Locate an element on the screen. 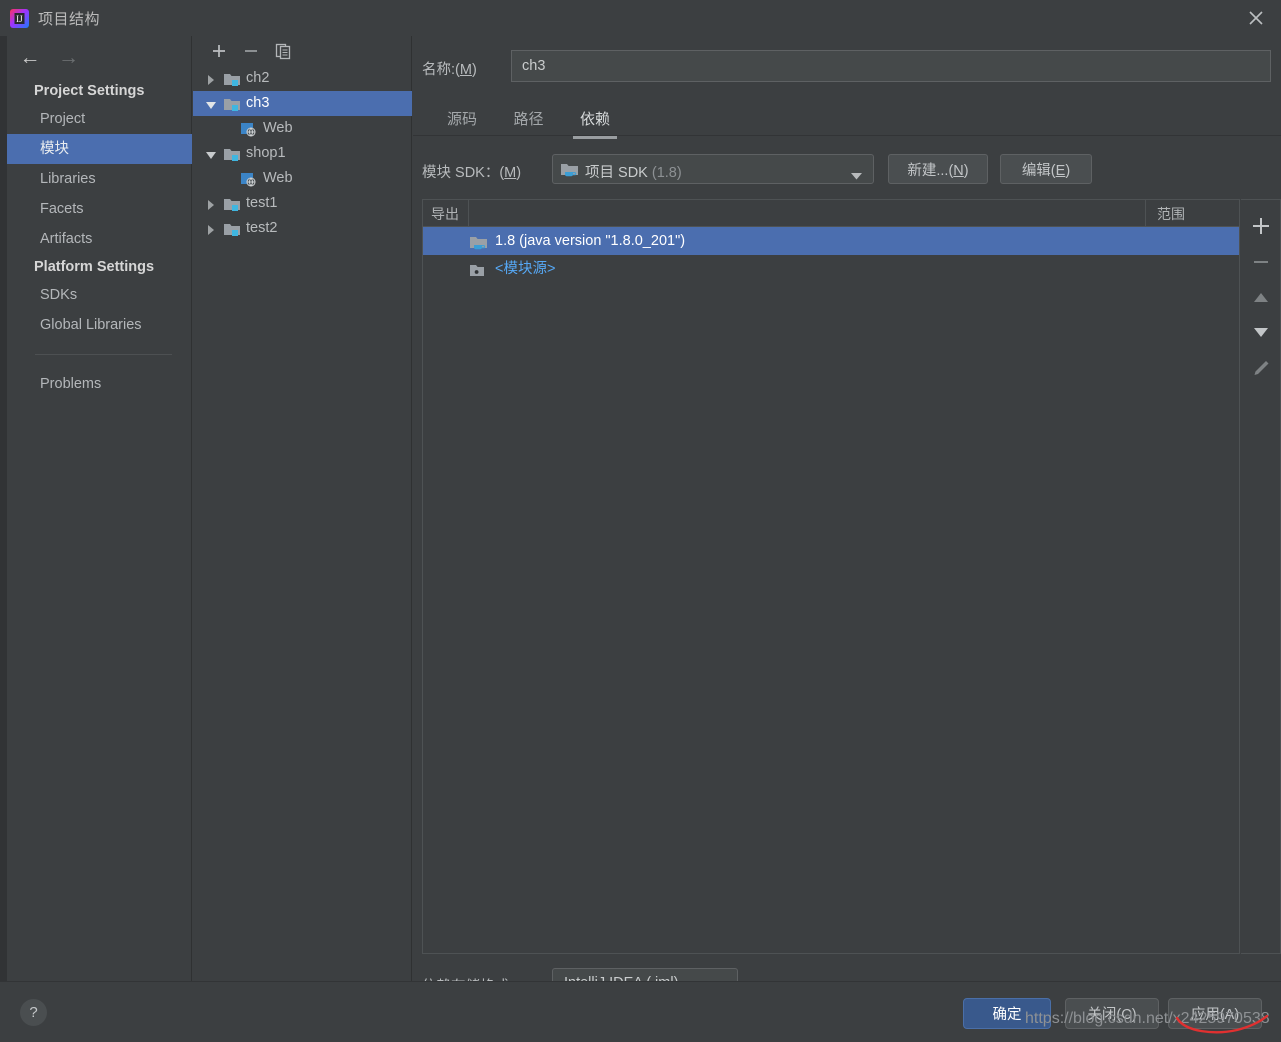 This screenshot has height=1042, width=1281. tree-item-ch2: ch2 is located at coordinates (302, 78).